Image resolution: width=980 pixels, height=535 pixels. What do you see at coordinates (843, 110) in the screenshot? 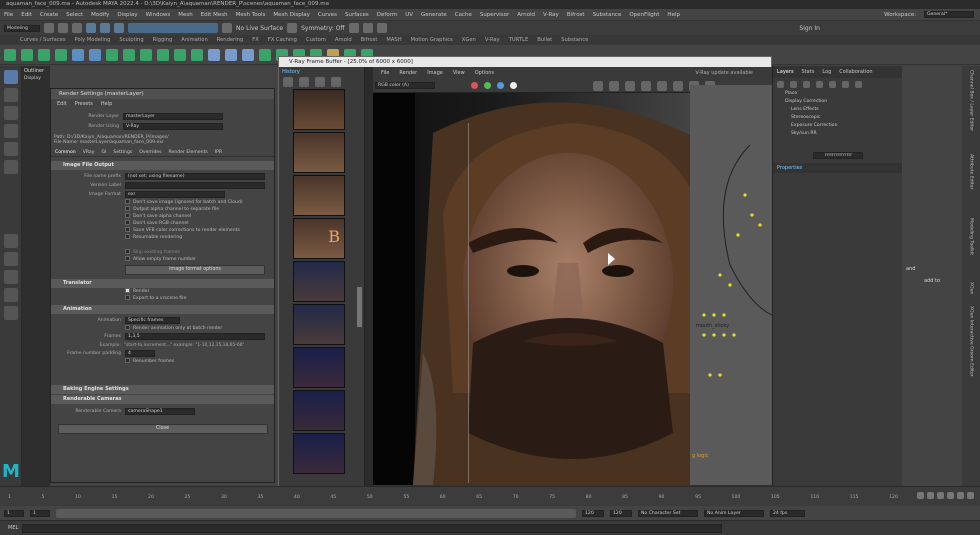
I see `layer-item: Lens Effects` at bounding box center [843, 110].